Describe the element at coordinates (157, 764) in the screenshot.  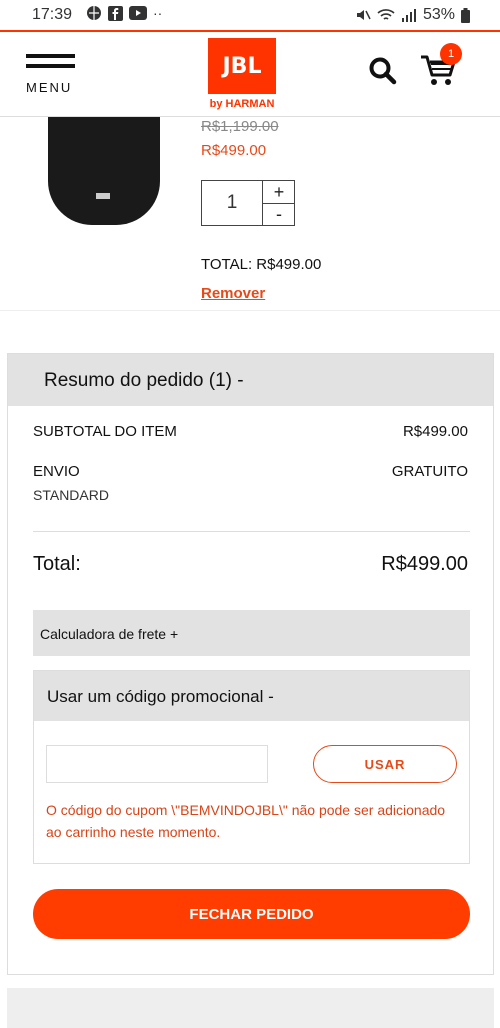
I see `promo-code-input` at that location.